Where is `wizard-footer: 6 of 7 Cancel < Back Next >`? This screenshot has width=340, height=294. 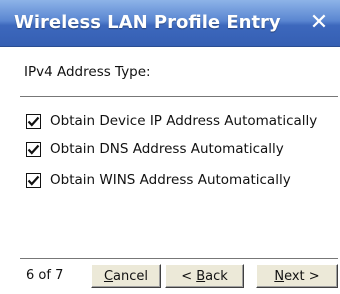 wizard-footer: 6 of 7 Cancel < Back Next > is located at coordinates (170, 278).